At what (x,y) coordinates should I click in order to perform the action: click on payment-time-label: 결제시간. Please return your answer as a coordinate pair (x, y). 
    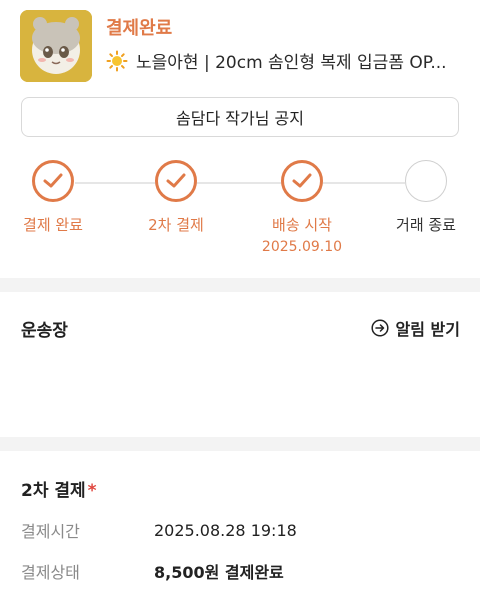
    Looking at the image, I should click on (50, 531).